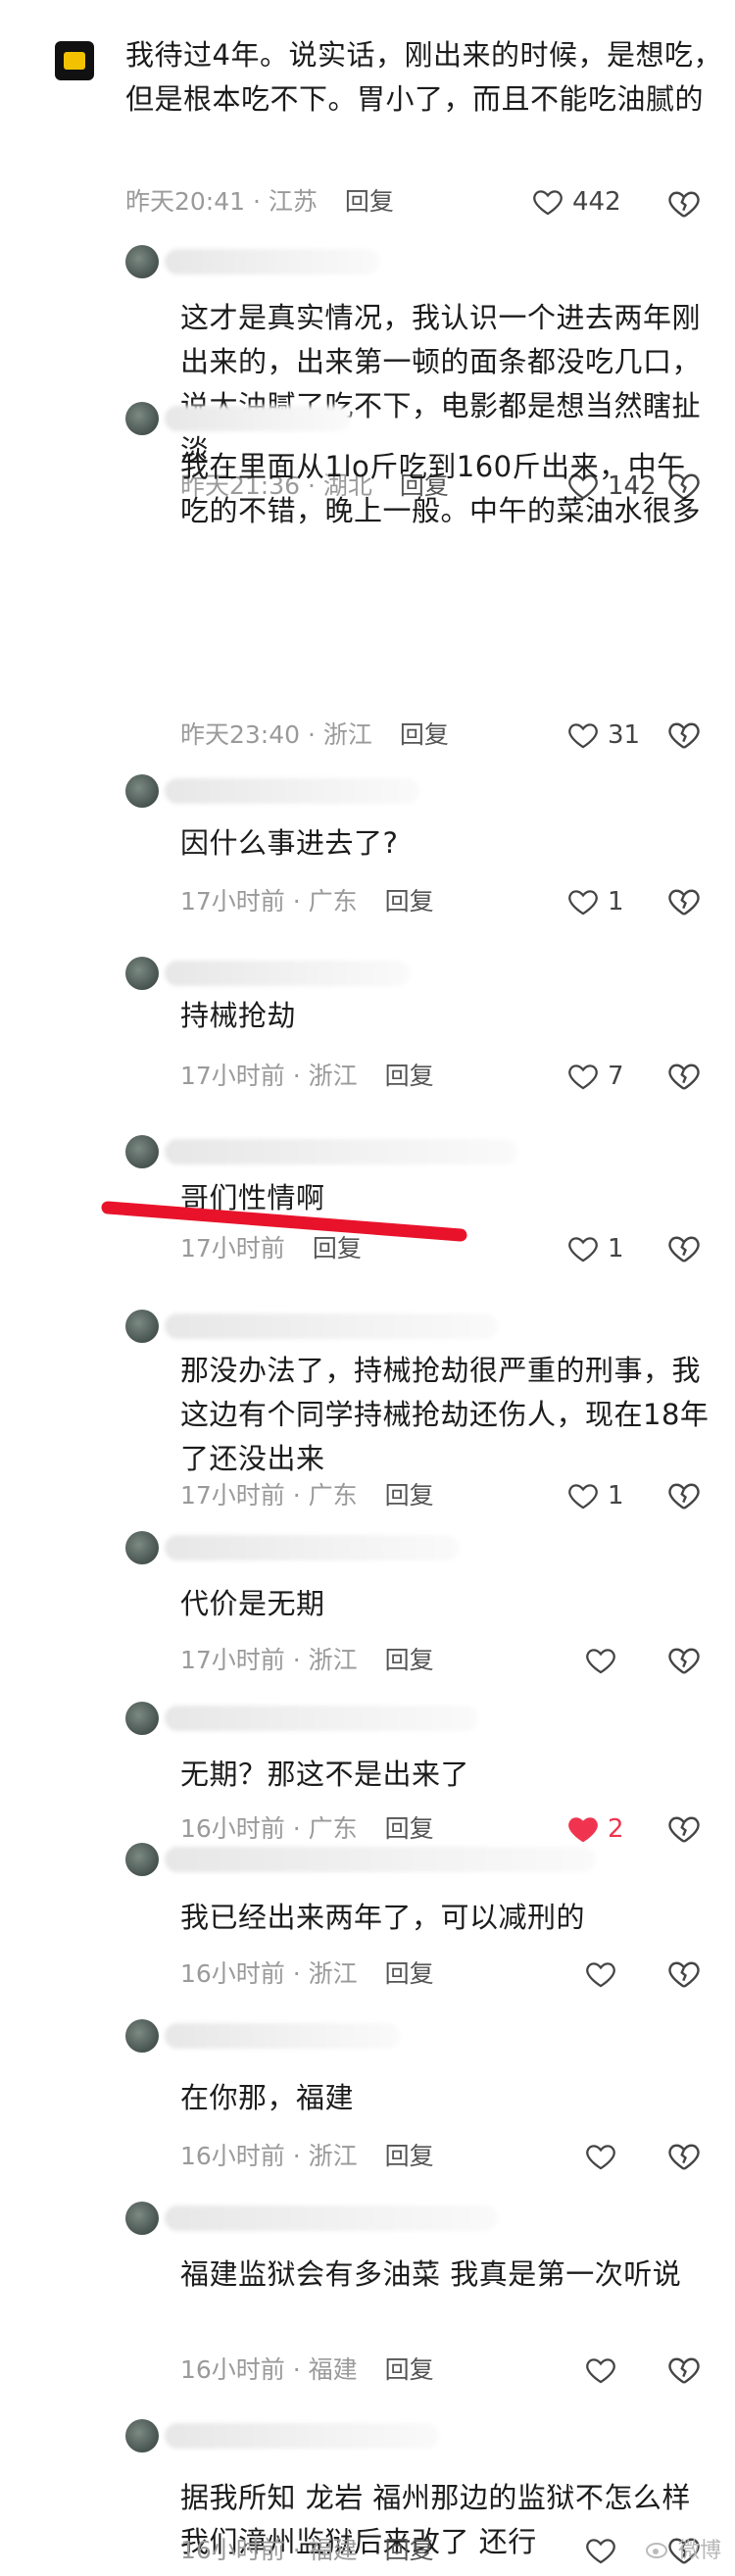  Describe the element at coordinates (583, 1830) in the screenshot. I see `heart-filled-icon` at that location.